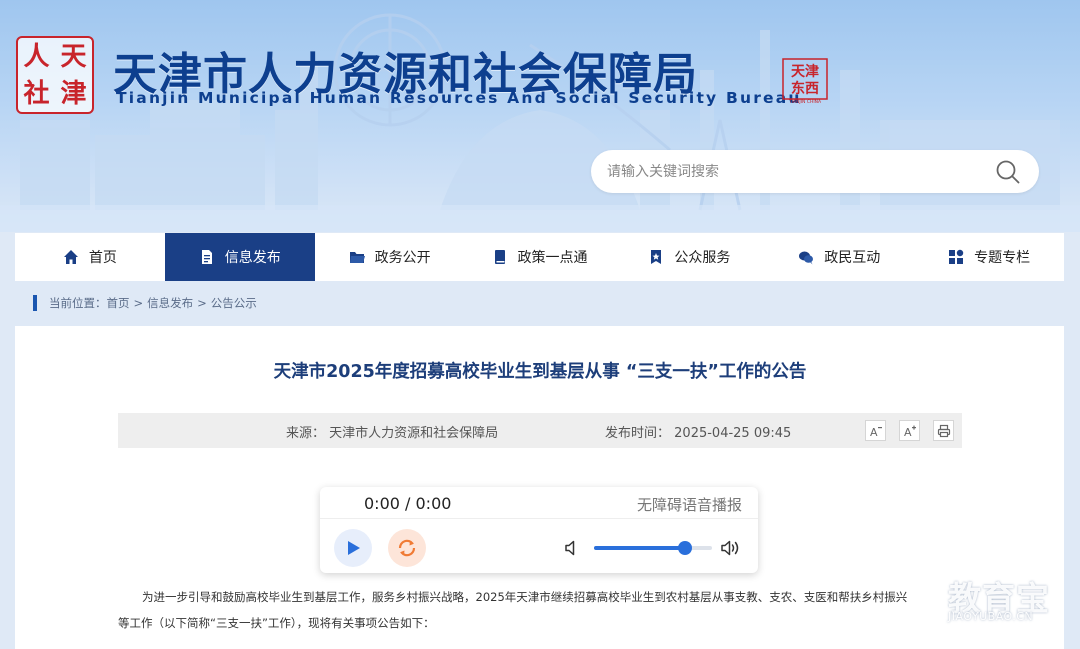 This screenshot has width=1080, height=649. I want to click on print-icon, so click(943, 430).